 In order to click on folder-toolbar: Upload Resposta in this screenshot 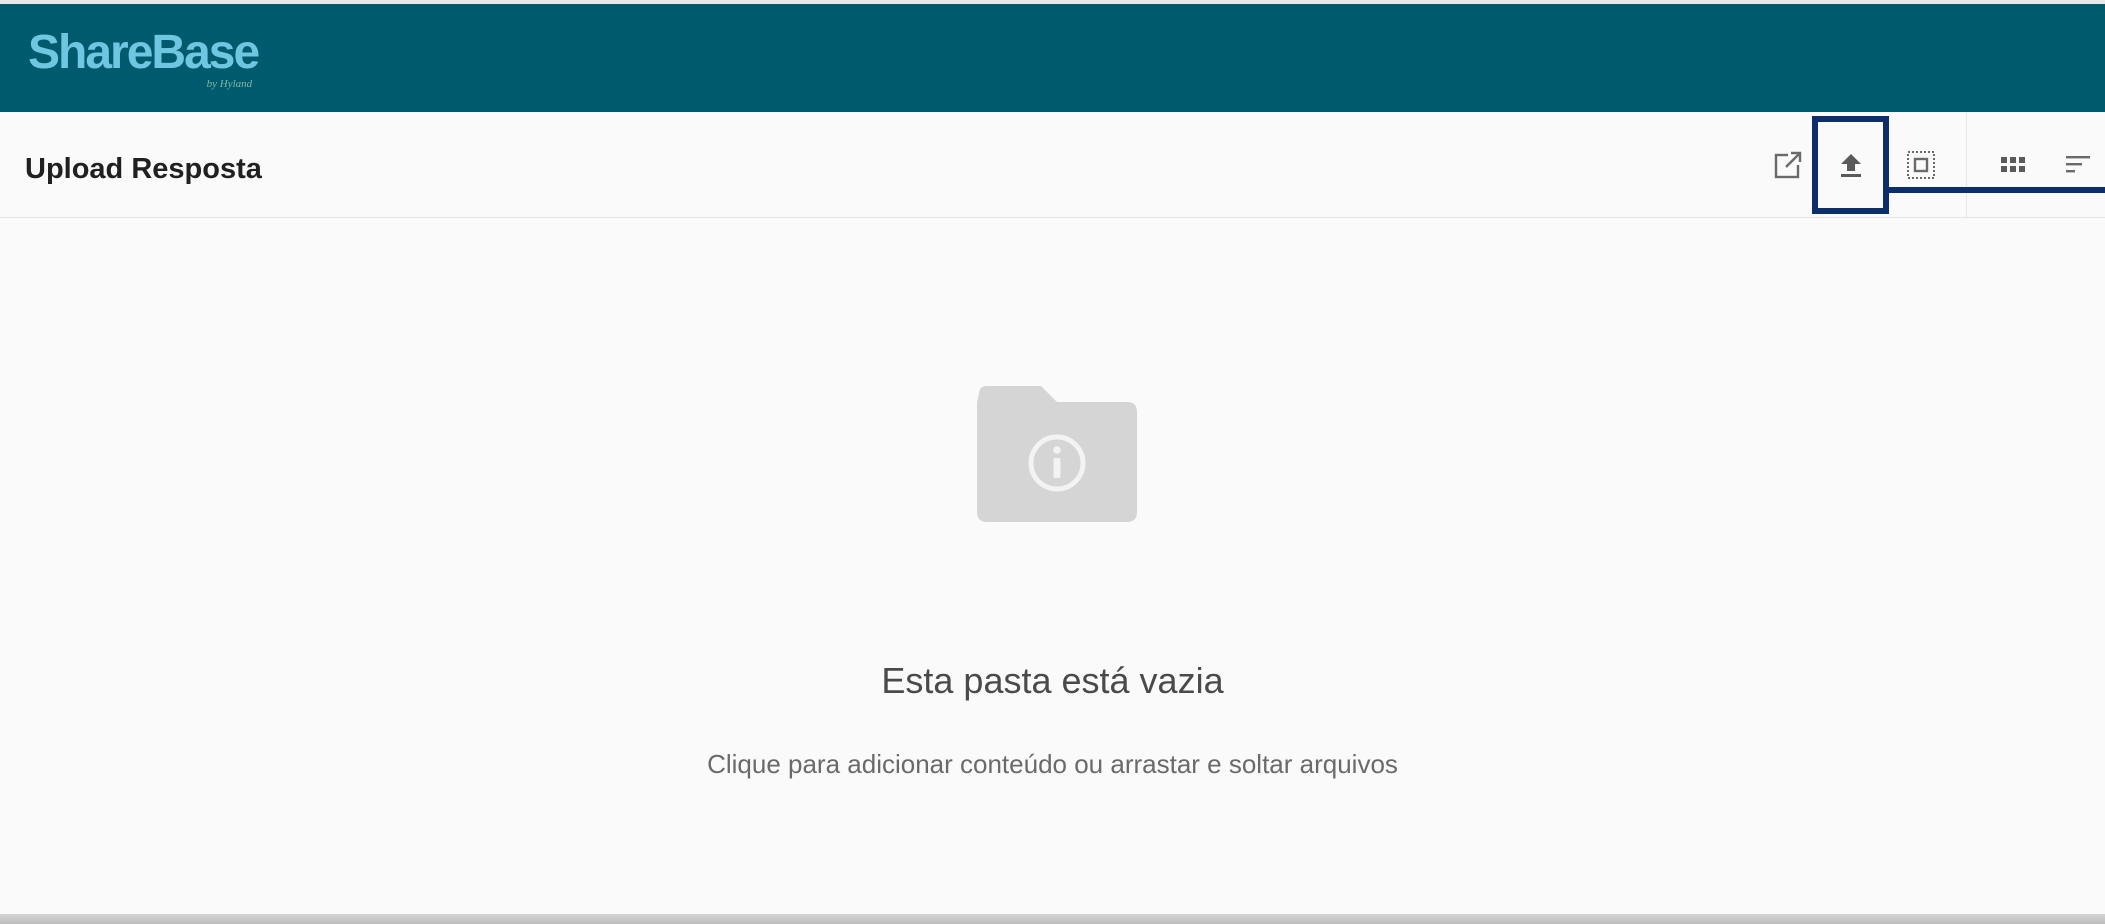, I will do `click(1052, 165)`.